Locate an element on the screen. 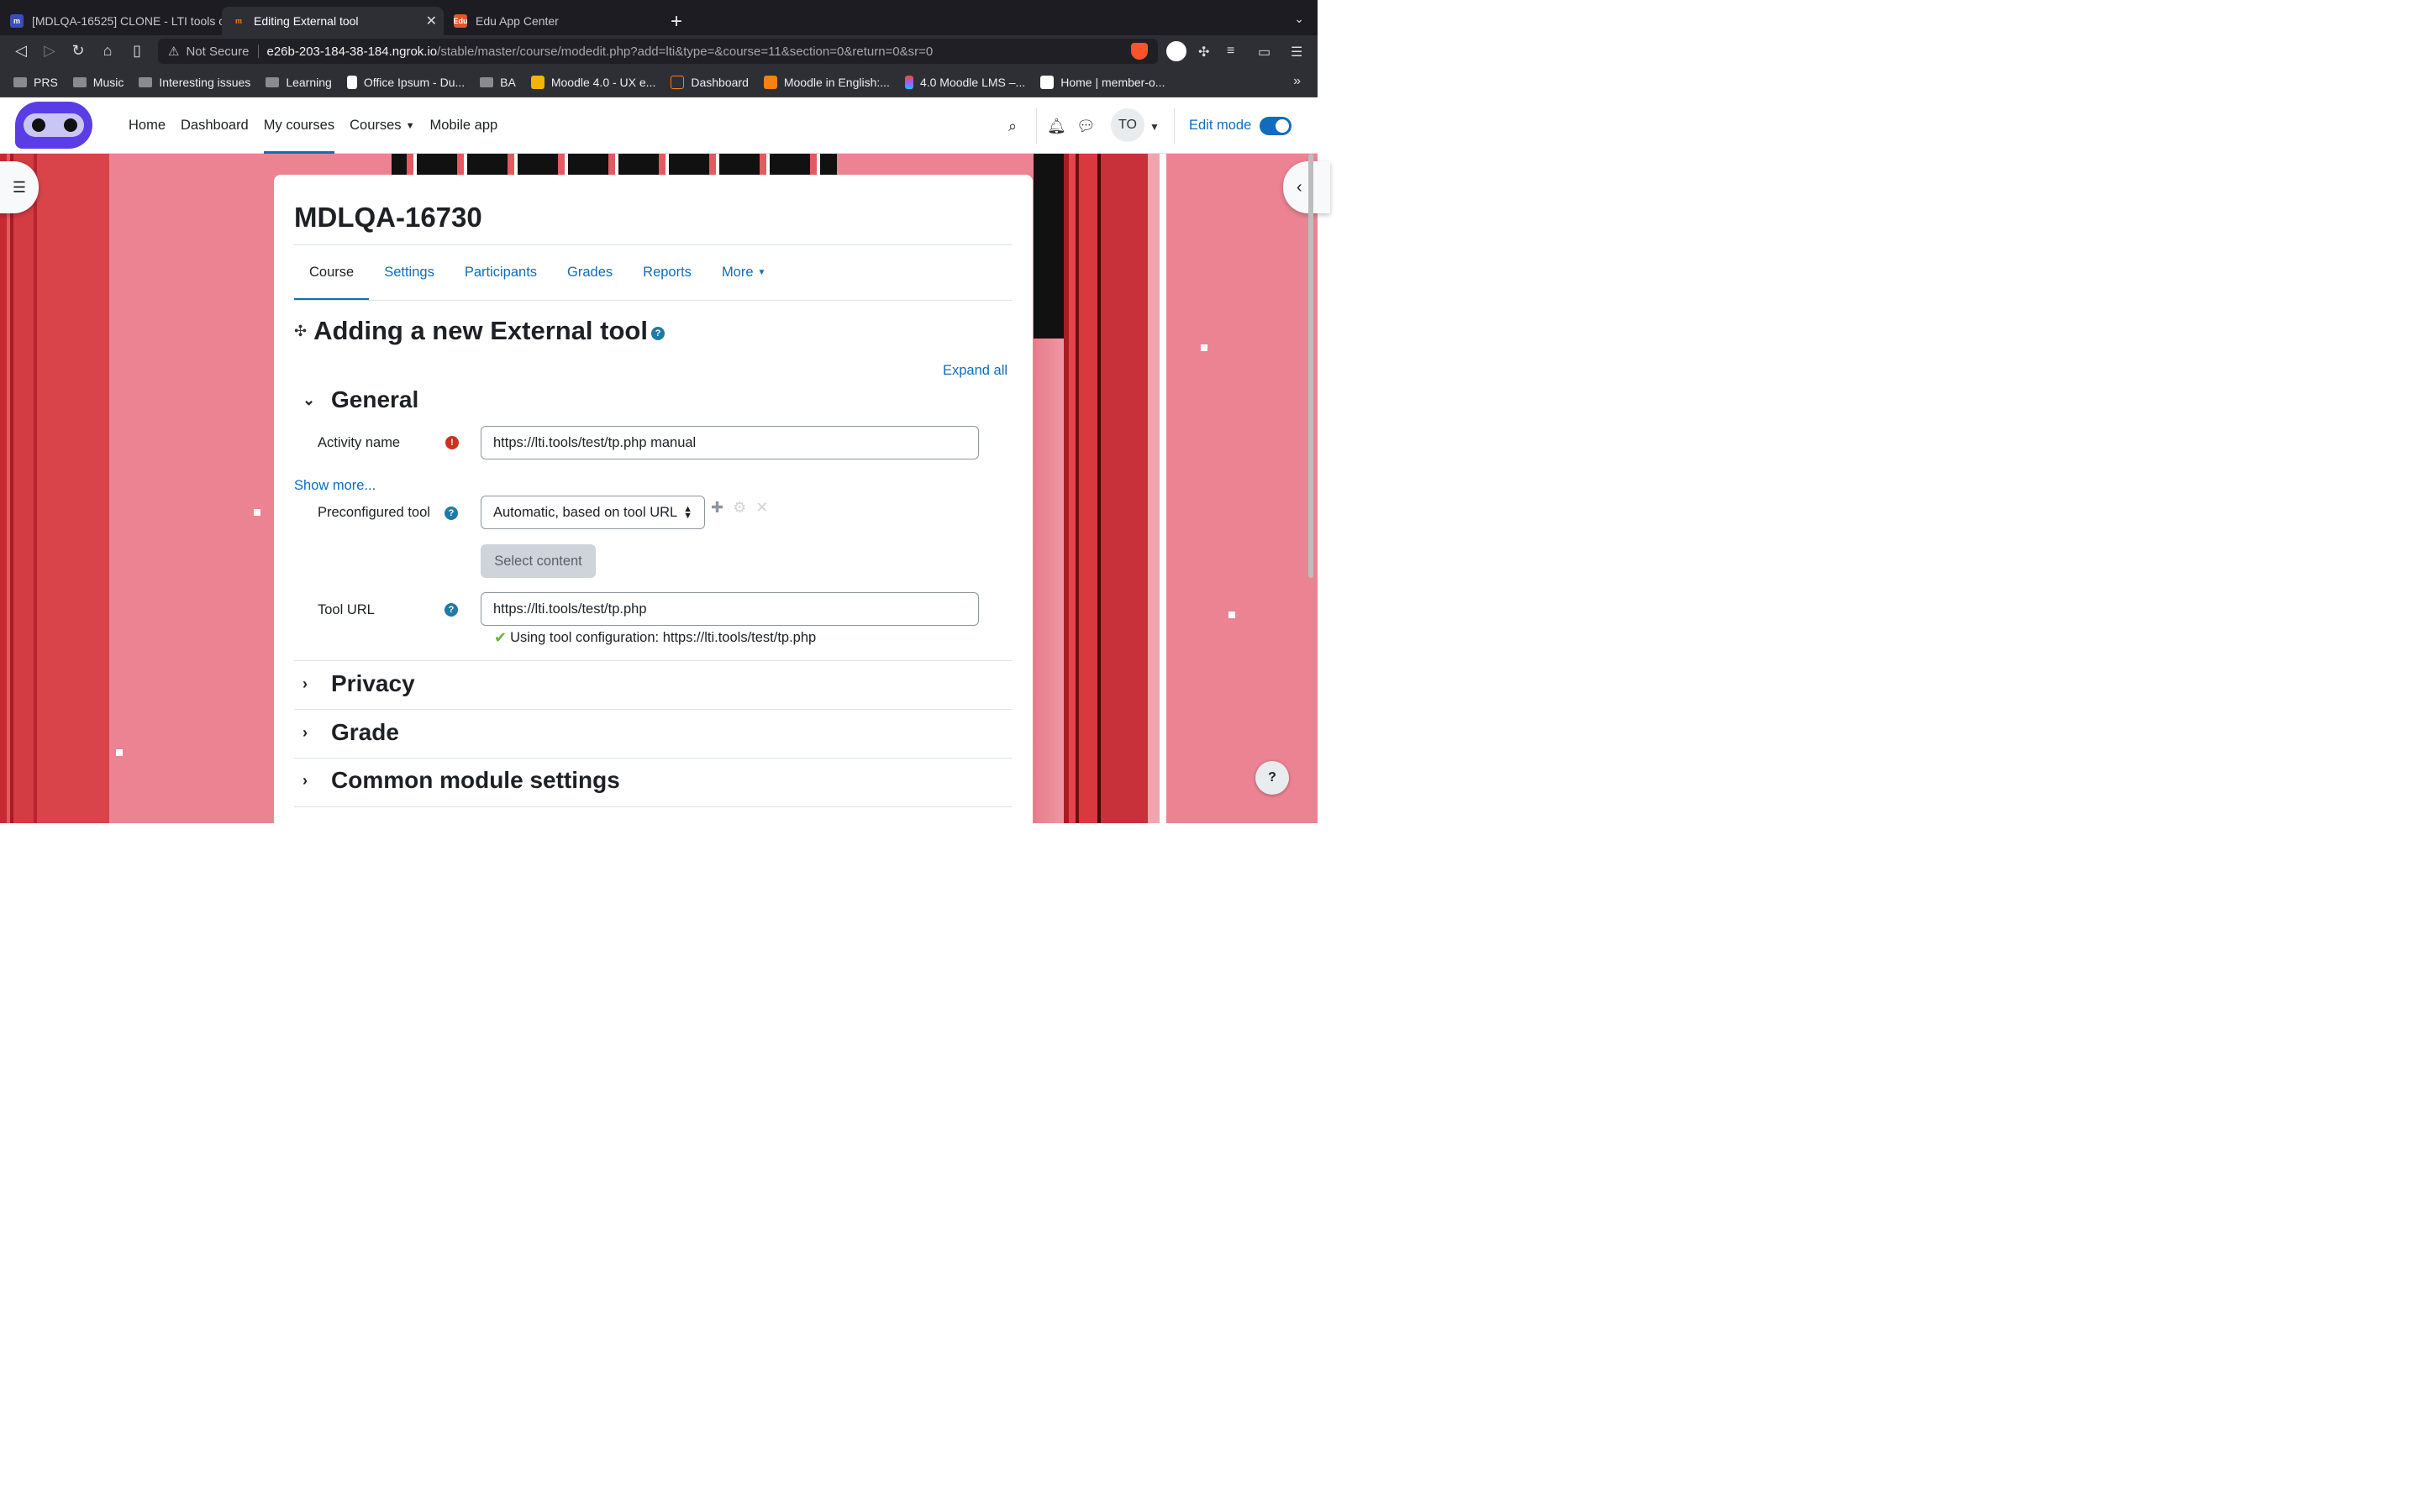 Image resolution: width=2420 pixels, height=1512 pixels. search-icon: ⌕ is located at coordinates (1013, 126).